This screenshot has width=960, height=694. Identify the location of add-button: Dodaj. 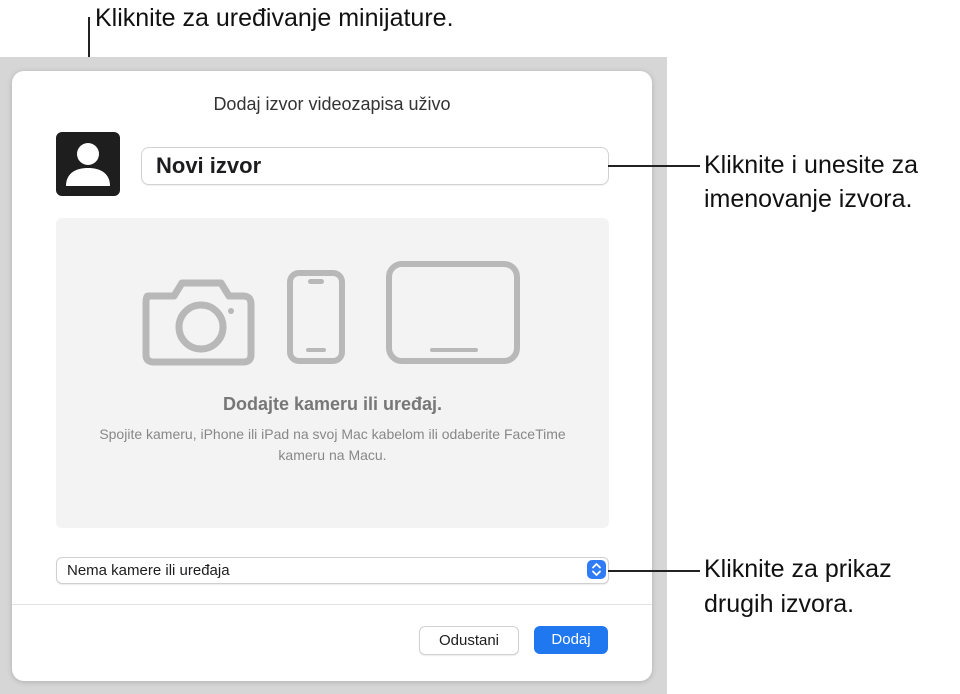
(571, 640).